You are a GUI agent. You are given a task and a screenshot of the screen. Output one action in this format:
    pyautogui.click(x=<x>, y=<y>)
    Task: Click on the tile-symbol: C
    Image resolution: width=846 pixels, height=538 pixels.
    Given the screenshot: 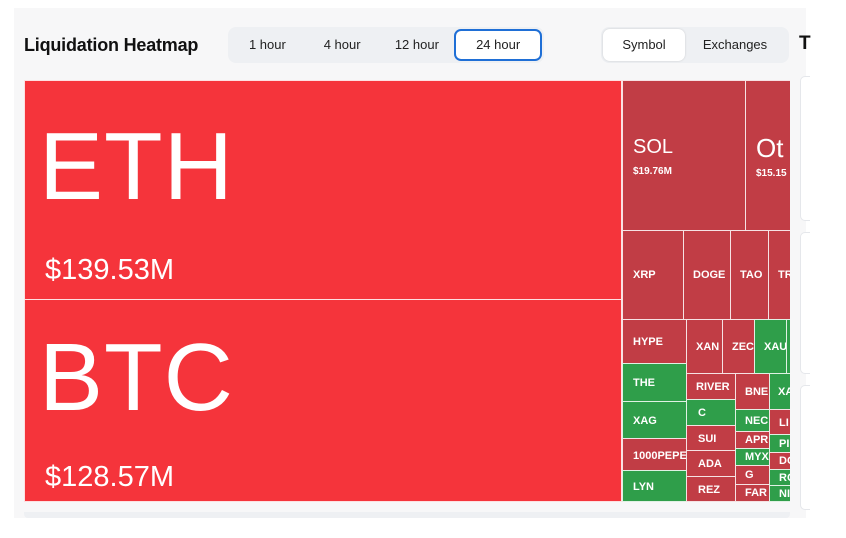 What is the action you would take?
    pyautogui.click(x=702, y=413)
    